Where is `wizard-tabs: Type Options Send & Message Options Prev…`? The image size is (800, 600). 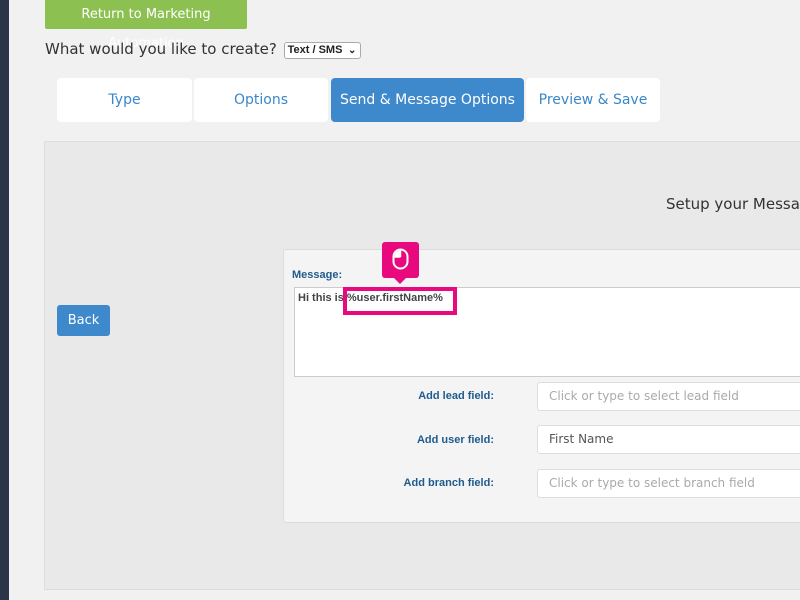 wizard-tabs: Type Options Send & Message Options Prev… is located at coordinates (359, 100).